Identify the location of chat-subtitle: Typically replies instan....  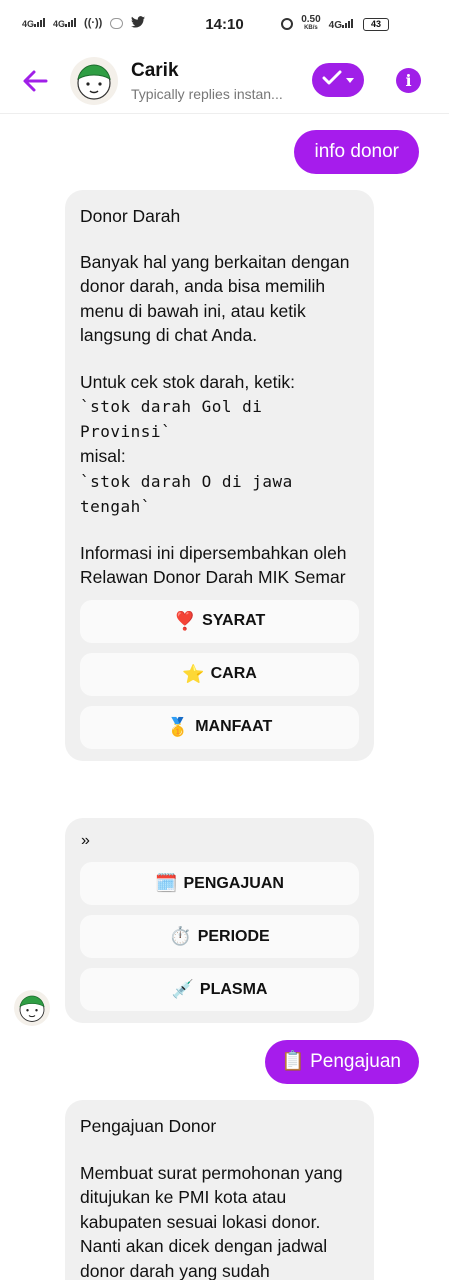
(207, 94).